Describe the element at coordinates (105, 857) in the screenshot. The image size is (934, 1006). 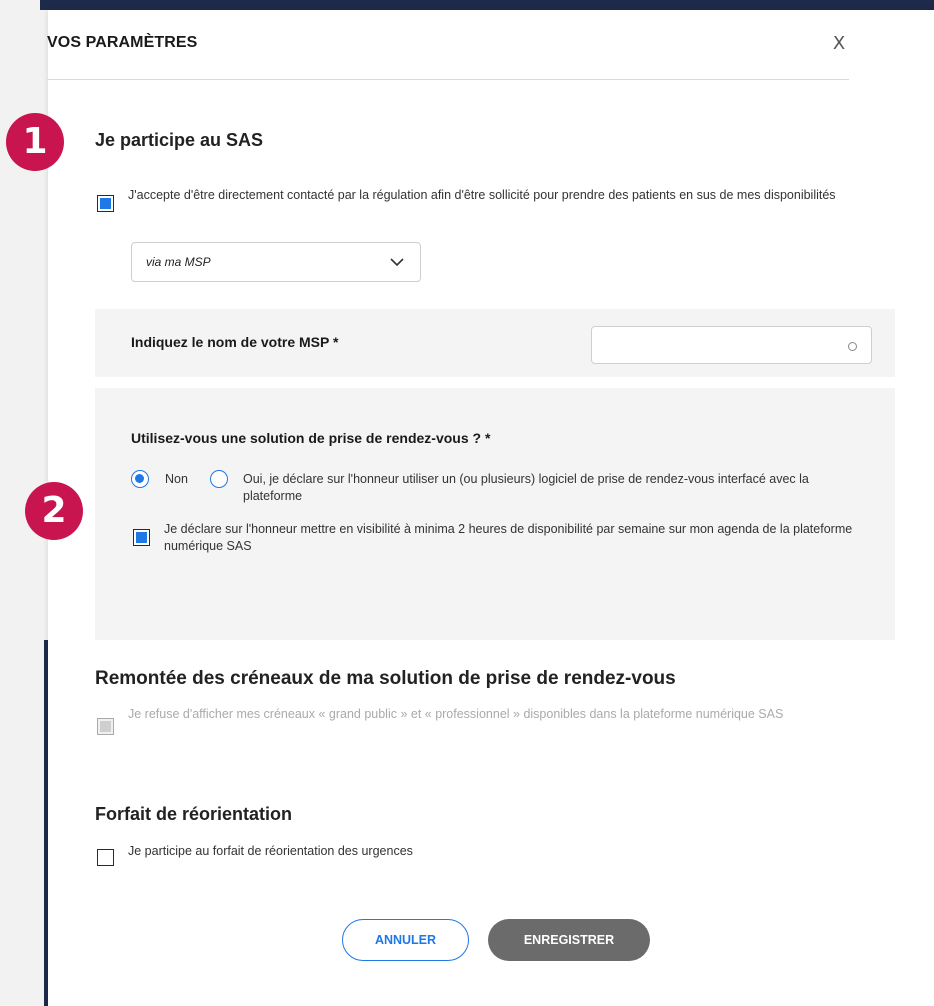
I see `forfait-checkbox` at that location.